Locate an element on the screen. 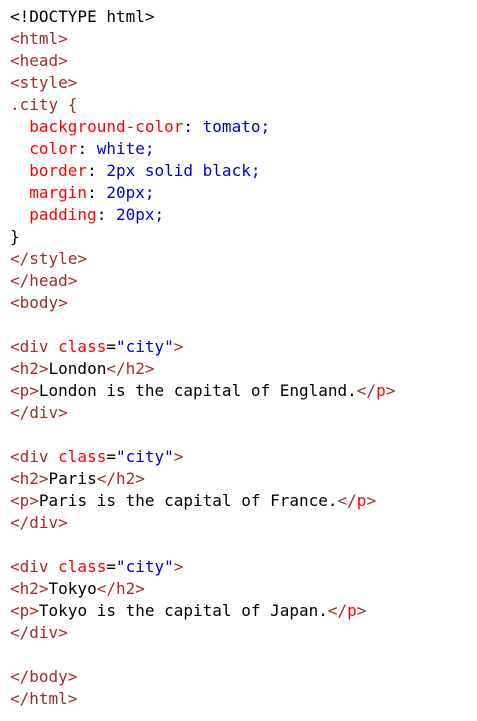 The height and width of the screenshot is (721, 477). code-line-margin: margin: 20px; is located at coordinates (243, 193).